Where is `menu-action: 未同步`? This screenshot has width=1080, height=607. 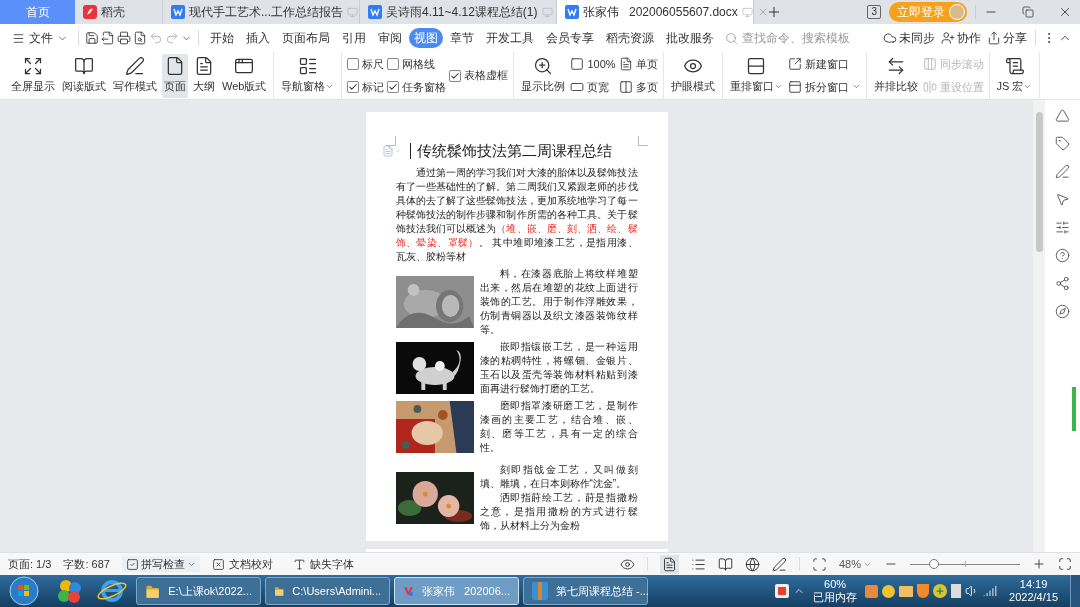
menu-action: 未同步 is located at coordinates (909, 38).